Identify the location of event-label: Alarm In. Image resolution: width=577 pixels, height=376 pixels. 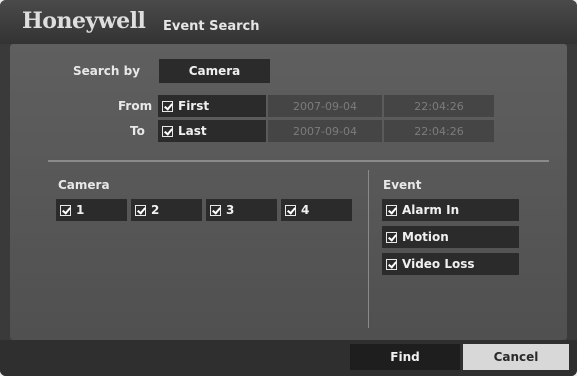
(431, 210).